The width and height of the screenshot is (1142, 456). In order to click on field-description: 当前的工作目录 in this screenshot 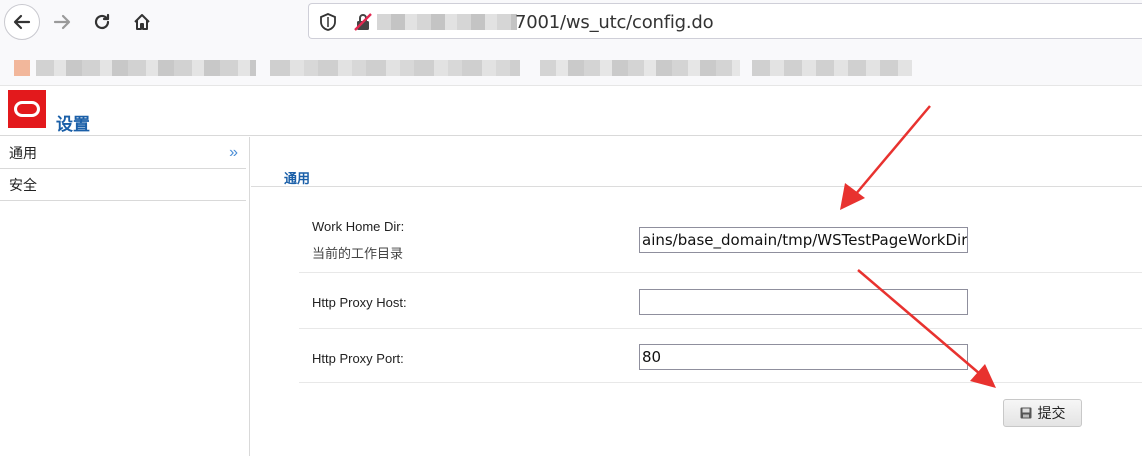, I will do `click(358, 253)`.